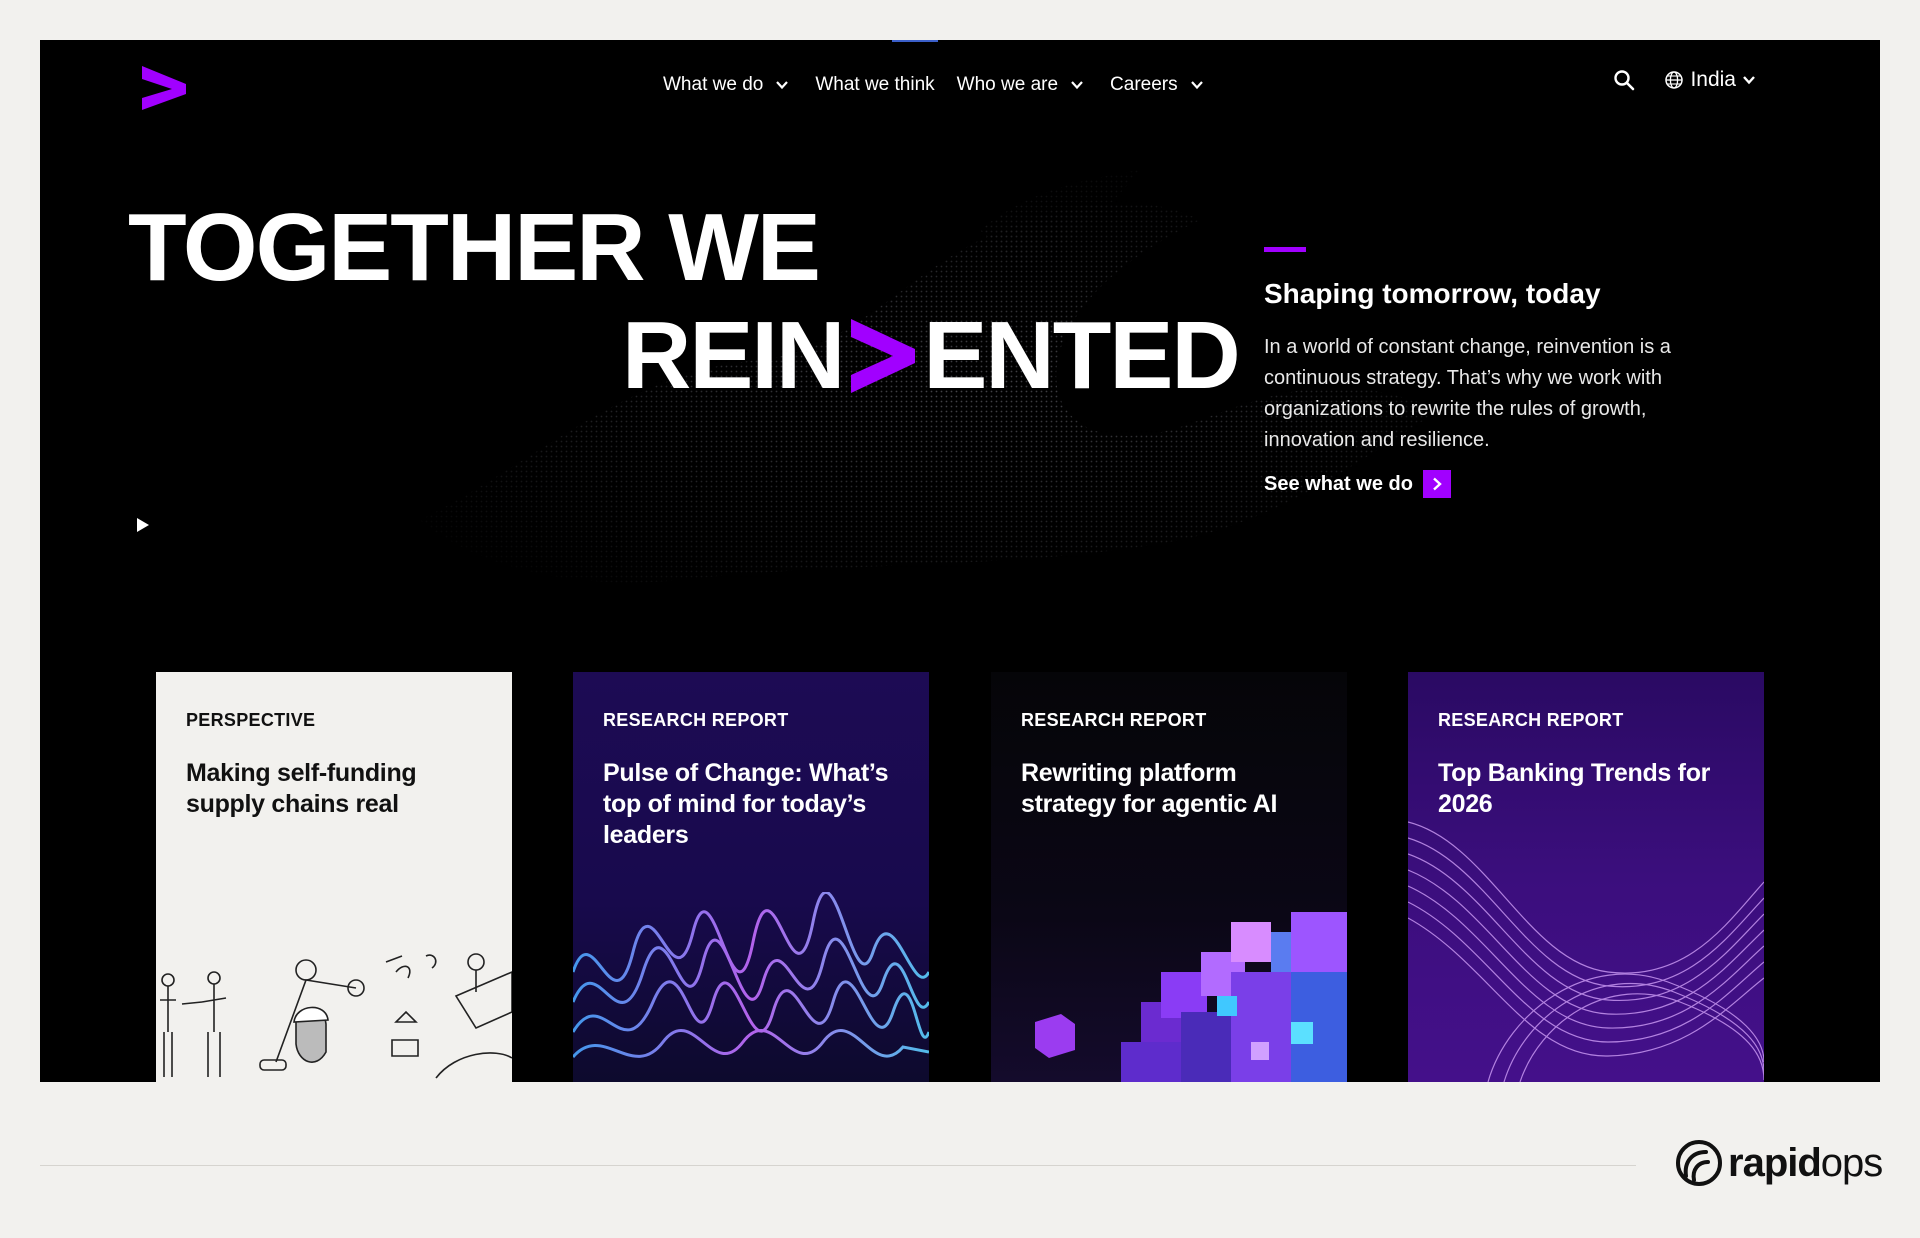  I want to click on footer-divider, so click(838, 1165).